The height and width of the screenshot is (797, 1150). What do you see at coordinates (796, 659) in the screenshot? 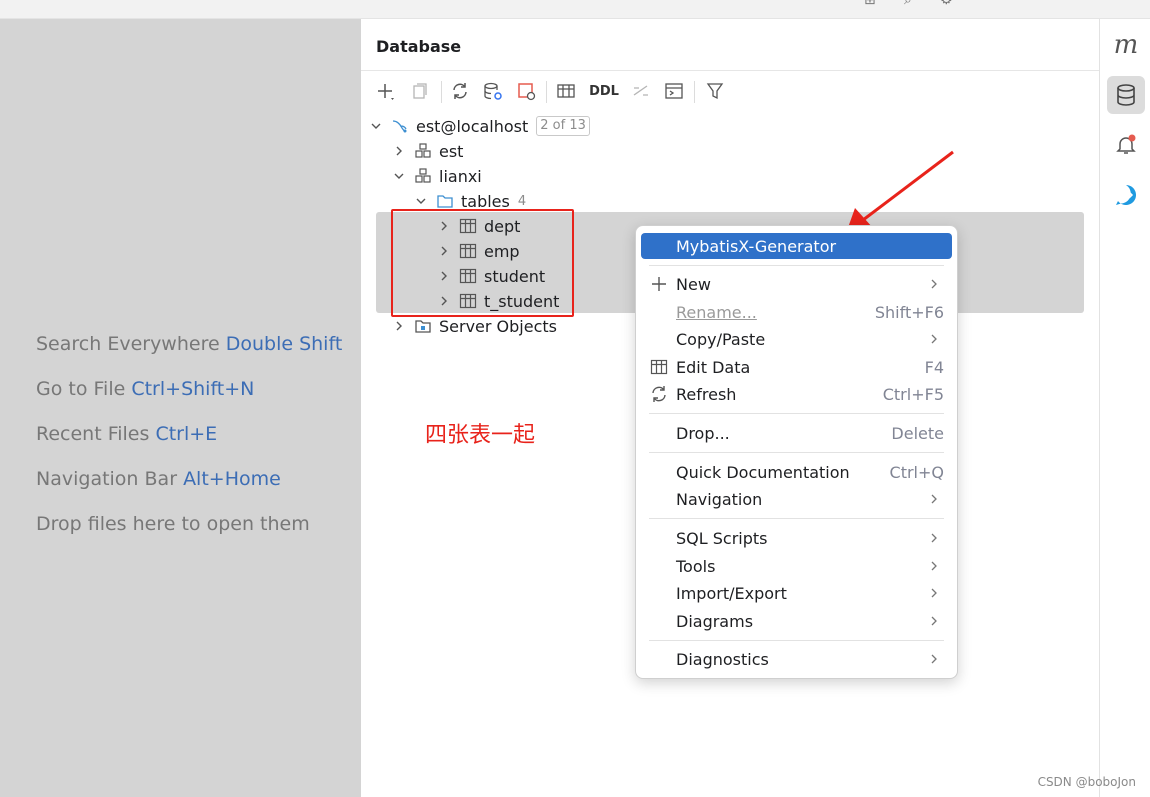
I see `menu-item-diagnostics: Diagnostics` at bounding box center [796, 659].